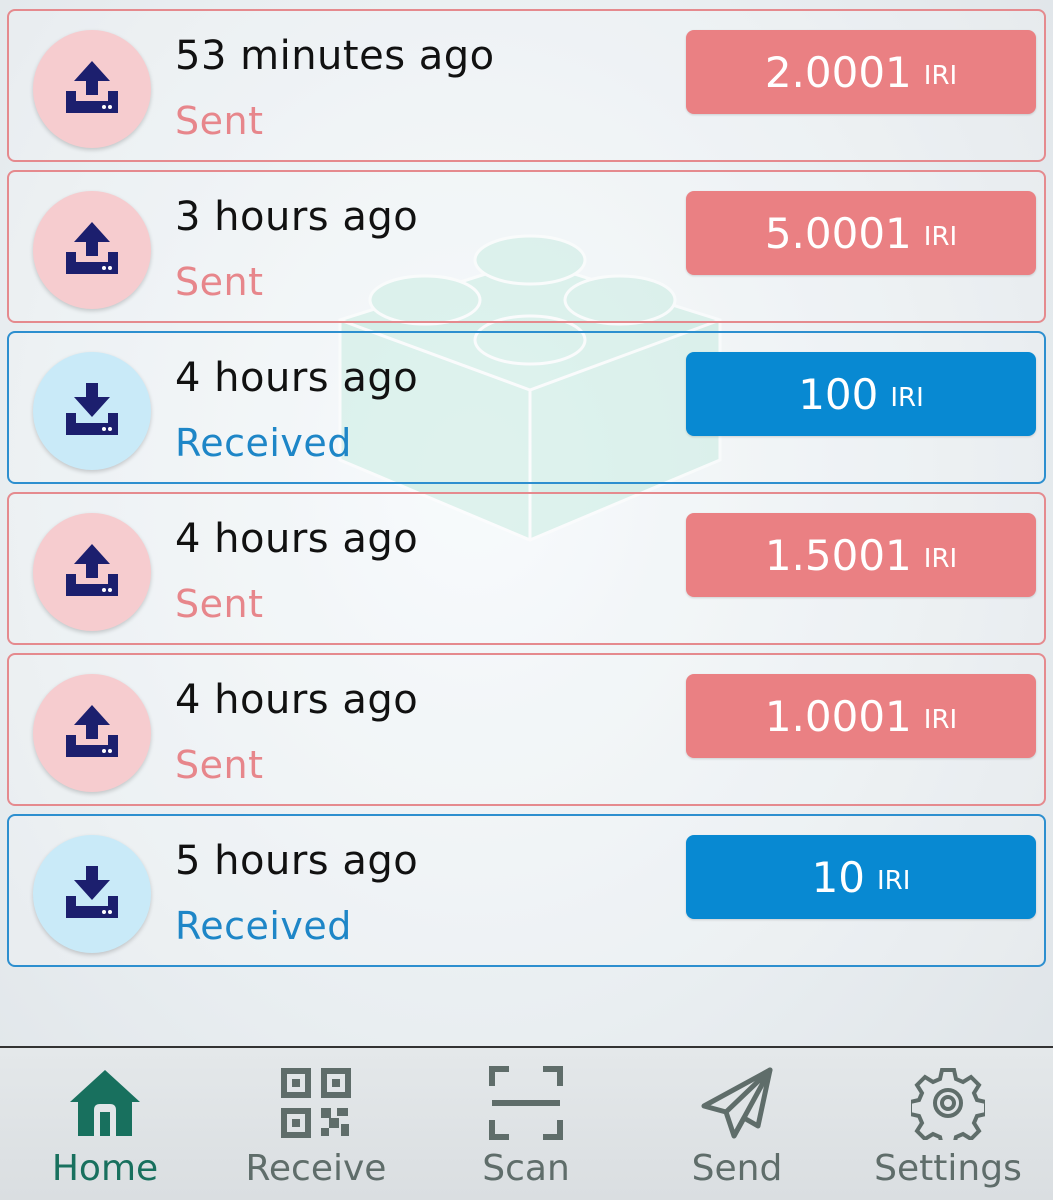  What do you see at coordinates (526, 246) in the screenshot?
I see `transaction-row: 3 hours ago Sent 5.0001 IRI` at bounding box center [526, 246].